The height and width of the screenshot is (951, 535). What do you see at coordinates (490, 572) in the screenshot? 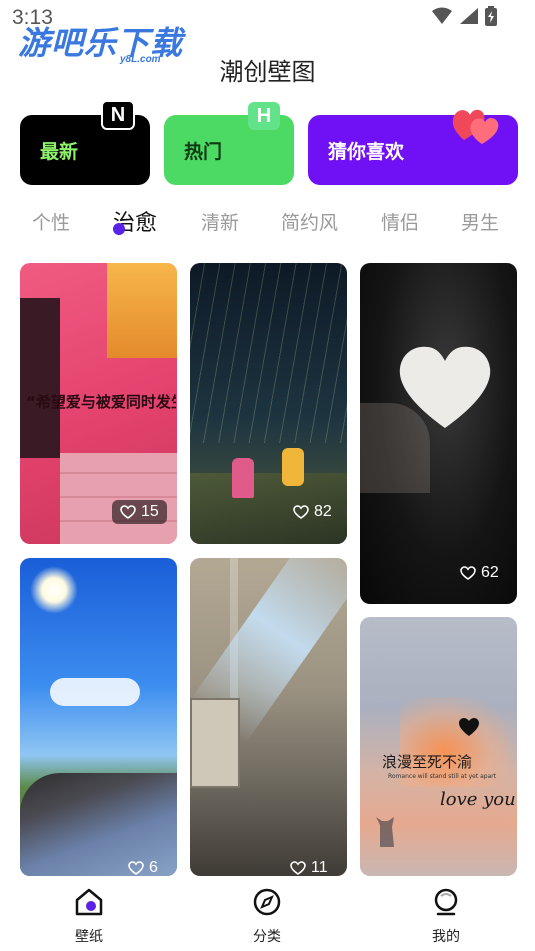
I see `like-number: 62` at bounding box center [490, 572].